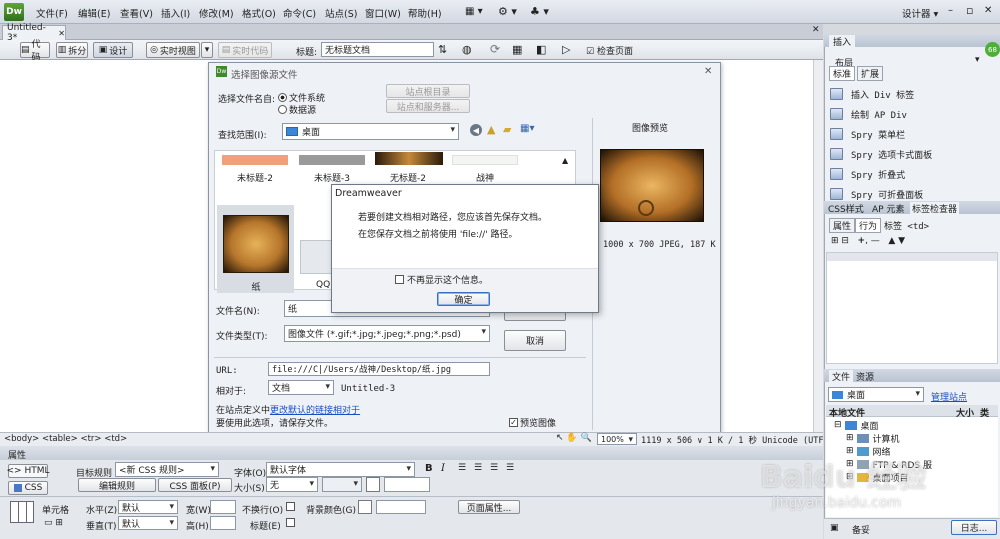  Describe the element at coordinates (429, 468) in the screenshot. I see `bold-button: B` at that location.